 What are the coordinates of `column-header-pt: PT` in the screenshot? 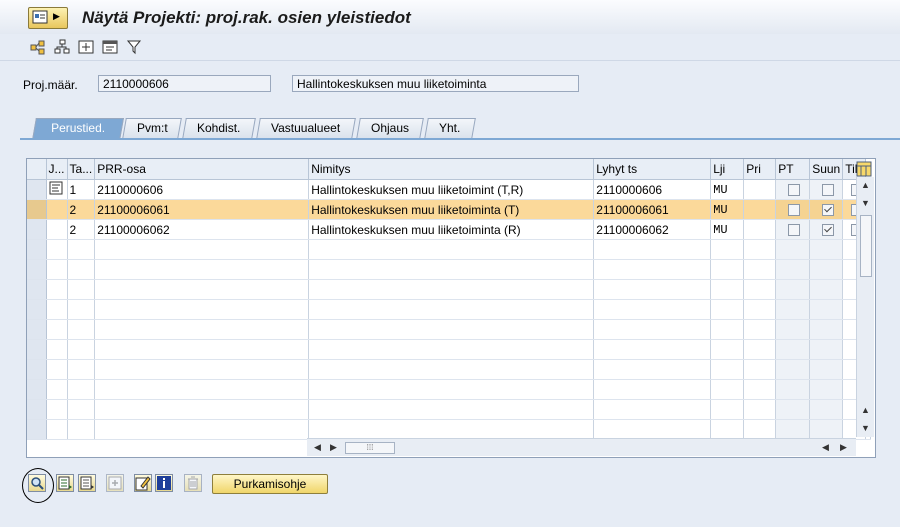 It's located at (793, 169).